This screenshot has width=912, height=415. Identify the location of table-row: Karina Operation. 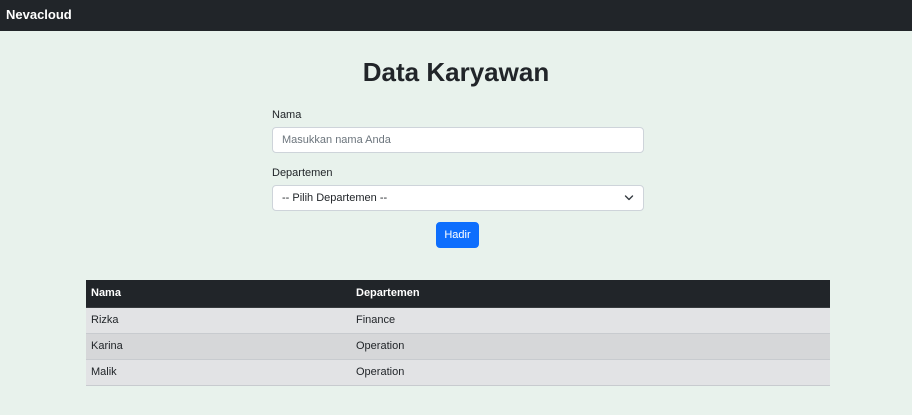
(458, 346).